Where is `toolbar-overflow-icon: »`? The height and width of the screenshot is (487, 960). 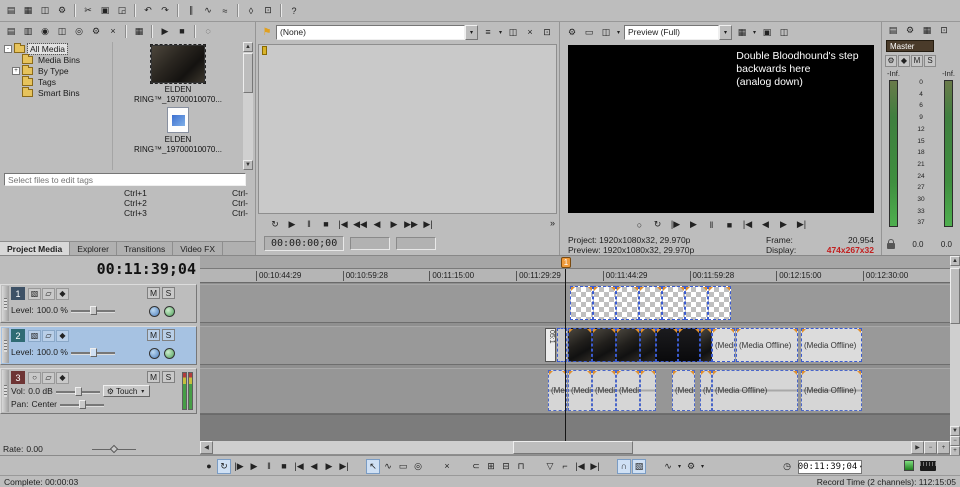
toolbar-overflow-icon: » is located at coordinates (552, 223).